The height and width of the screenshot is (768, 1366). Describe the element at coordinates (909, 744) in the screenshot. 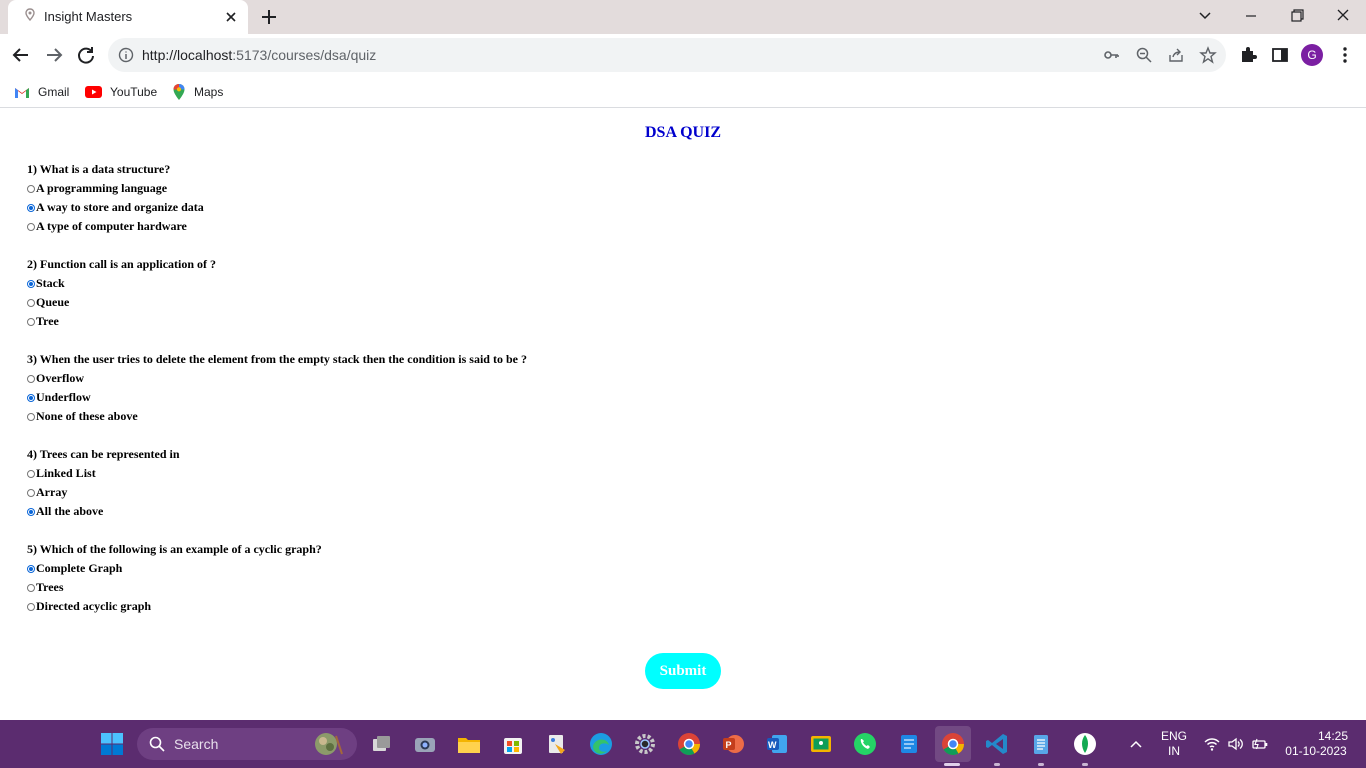

I see `azure-data-studio-icon` at that location.